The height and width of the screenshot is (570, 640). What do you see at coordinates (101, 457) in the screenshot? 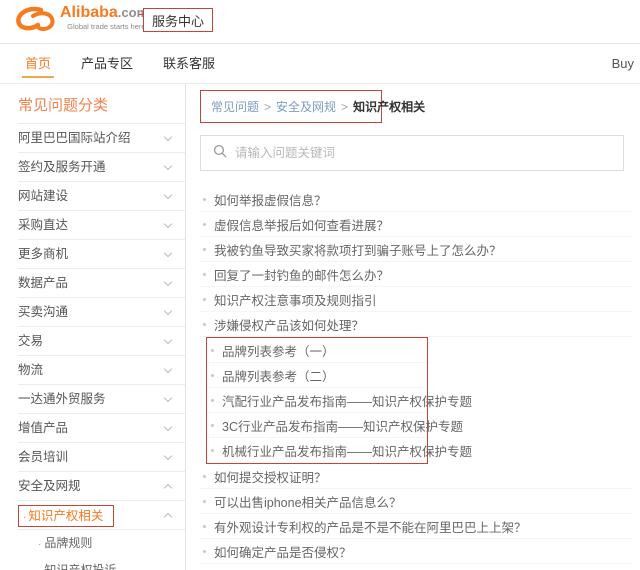
I see `sidebar-item-member-training: 会员培训` at bounding box center [101, 457].